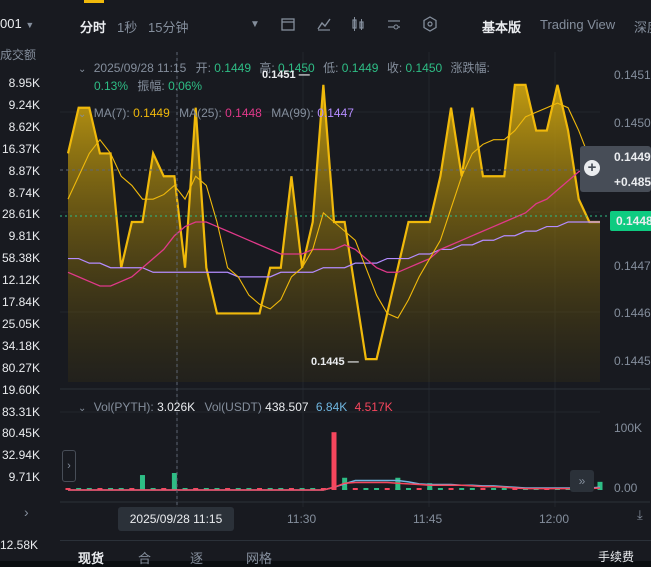  I want to click on volume-axis-label: 100K, so click(628, 428).